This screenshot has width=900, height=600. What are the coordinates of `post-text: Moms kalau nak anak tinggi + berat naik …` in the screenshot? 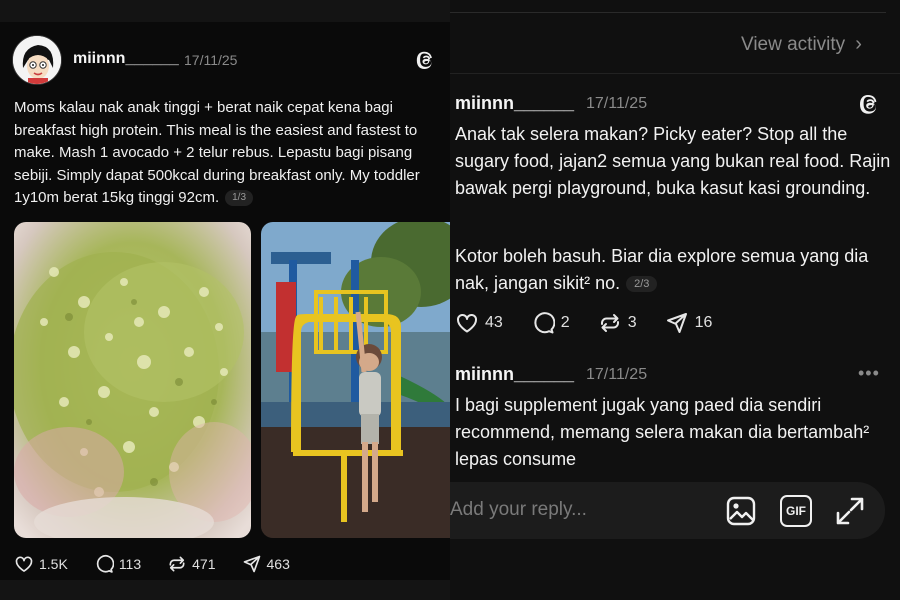 It's located at (228, 153).